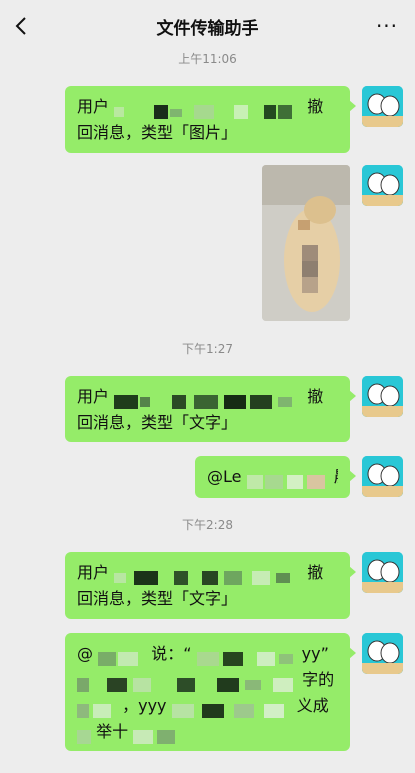 The width and height of the screenshot is (415, 773). Describe the element at coordinates (112, 731) in the screenshot. I see `message-text: 举十` at that location.